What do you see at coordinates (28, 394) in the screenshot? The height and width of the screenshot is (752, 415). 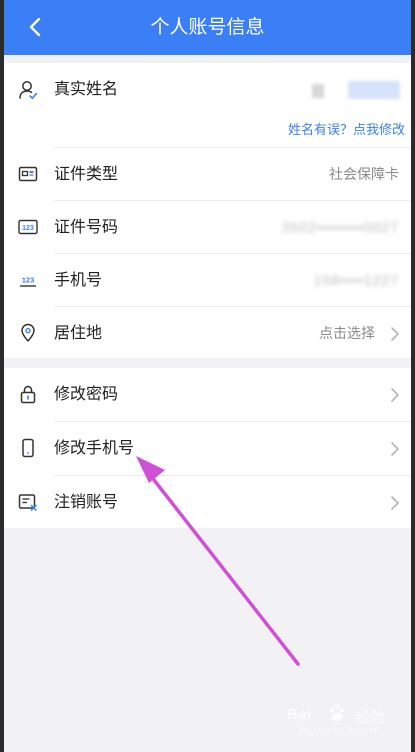 I see `lock-icon` at bounding box center [28, 394].